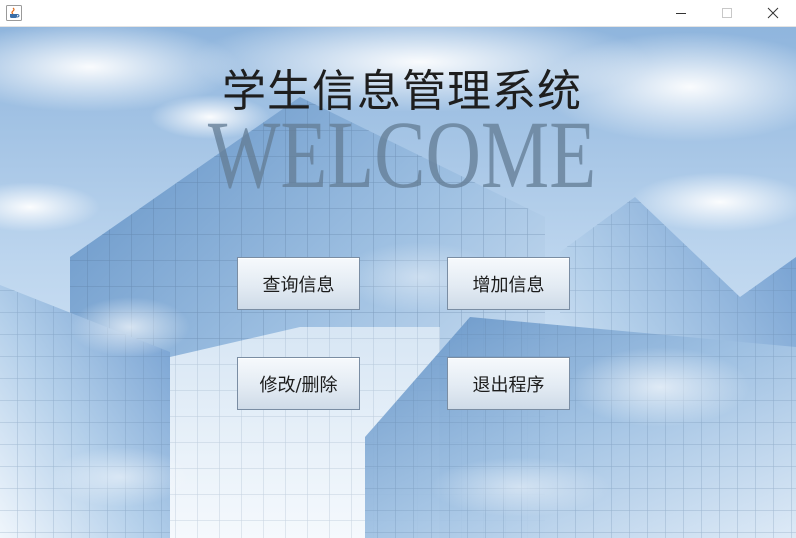 This screenshot has height=538, width=796. I want to click on maximize-icon, so click(727, 13).